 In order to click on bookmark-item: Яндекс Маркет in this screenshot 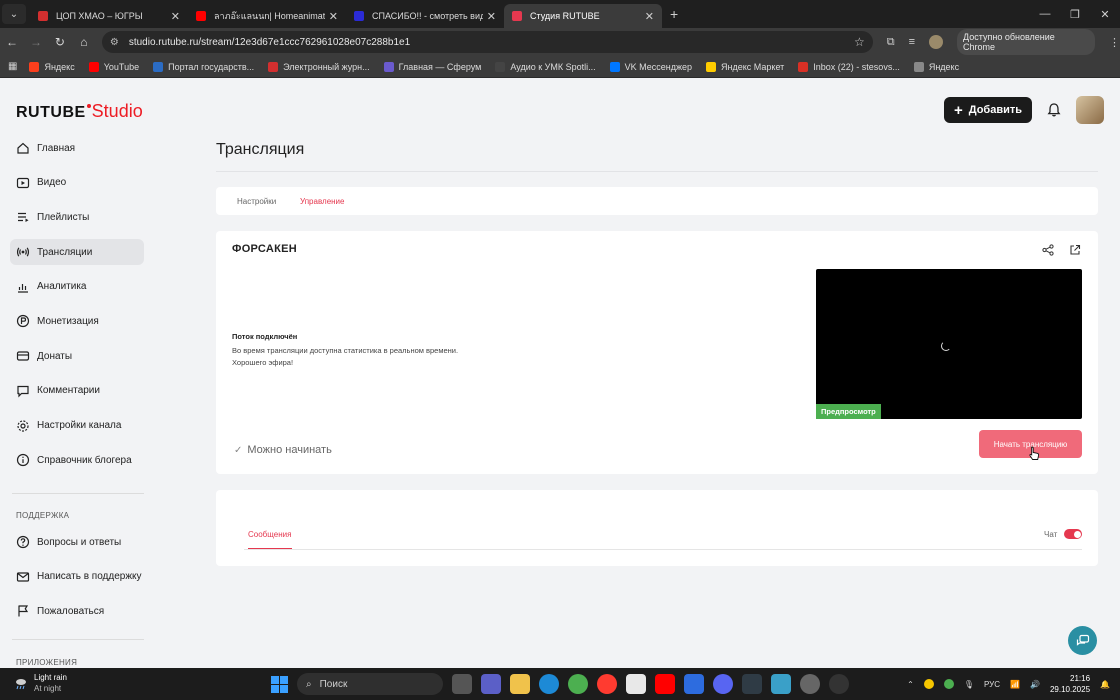, I will do `click(745, 66)`.